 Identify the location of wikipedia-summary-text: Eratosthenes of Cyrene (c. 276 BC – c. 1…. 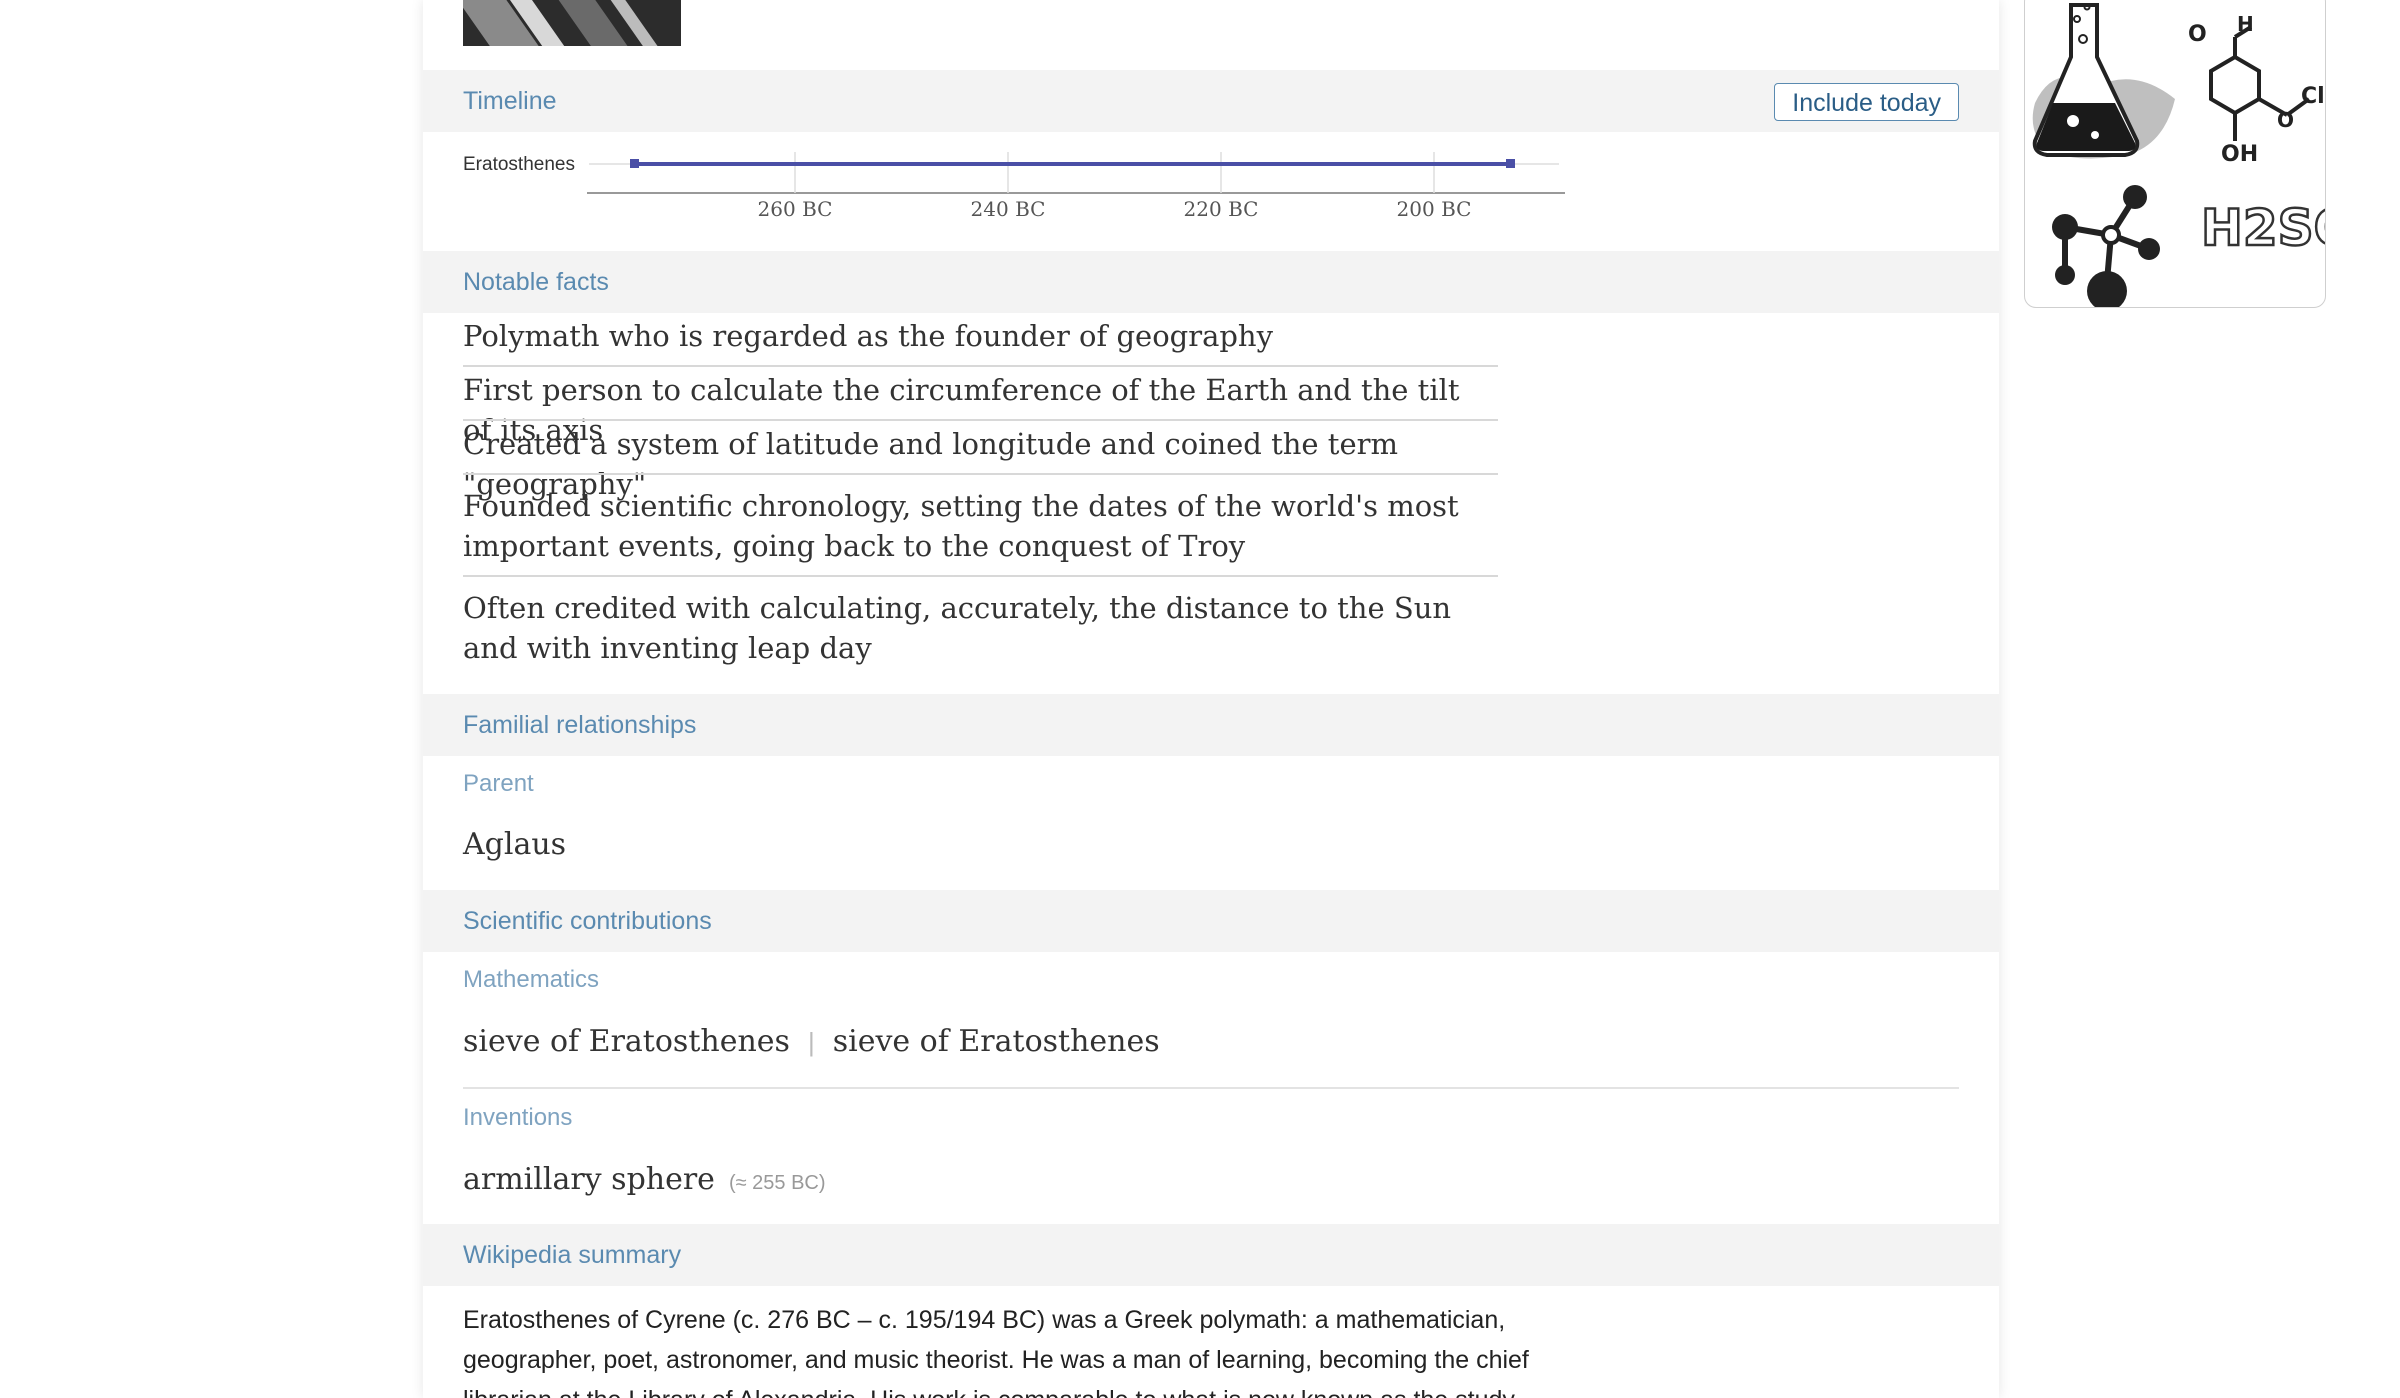
(996, 1352).